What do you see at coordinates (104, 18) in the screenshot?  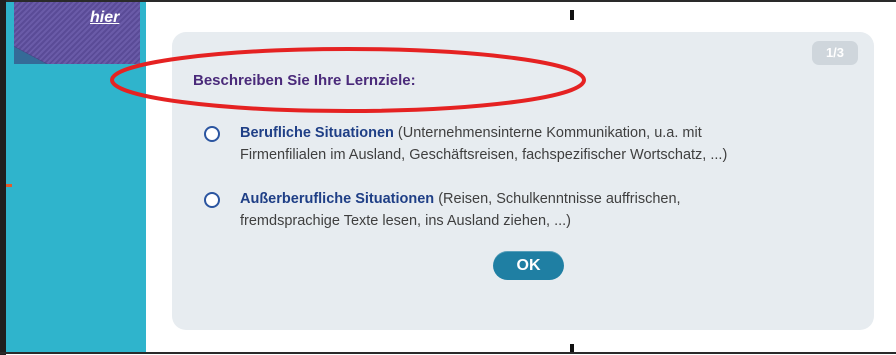 I see `hier-link: hier` at bounding box center [104, 18].